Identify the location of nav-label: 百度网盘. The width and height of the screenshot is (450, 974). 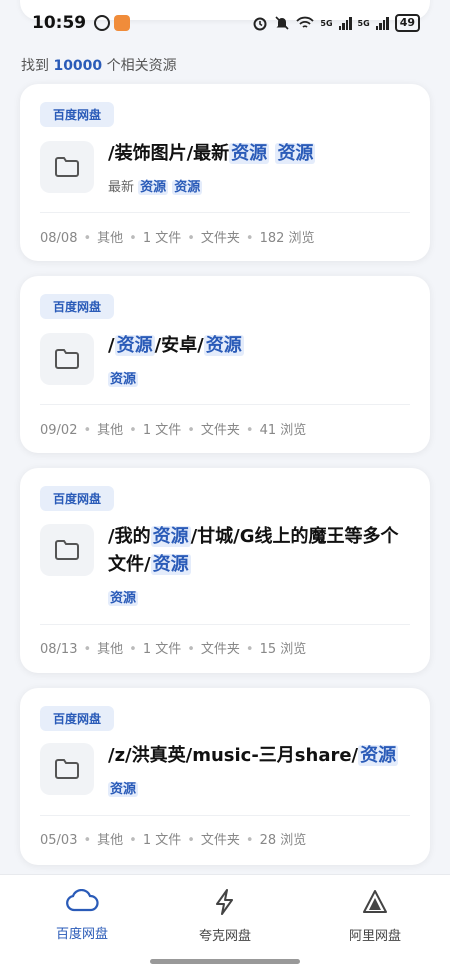
(81, 934).